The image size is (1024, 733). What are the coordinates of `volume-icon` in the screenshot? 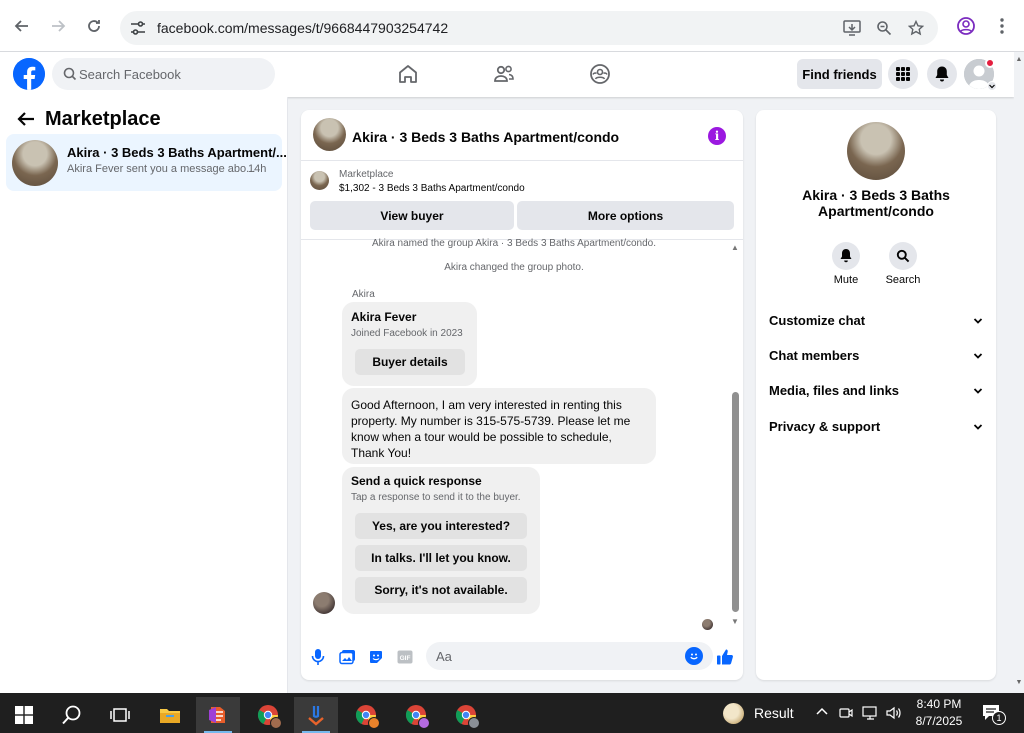 It's located at (894, 713).